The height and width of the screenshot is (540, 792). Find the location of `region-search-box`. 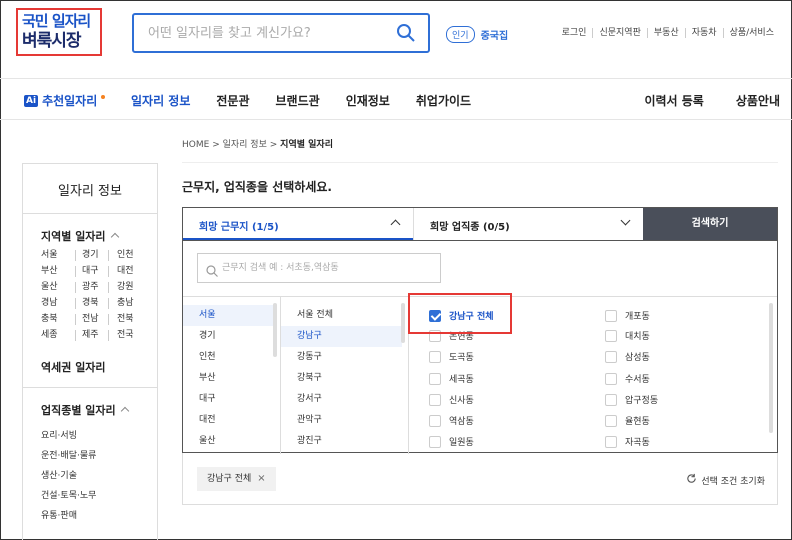

region-search-box is located at coordinates (319, 268).